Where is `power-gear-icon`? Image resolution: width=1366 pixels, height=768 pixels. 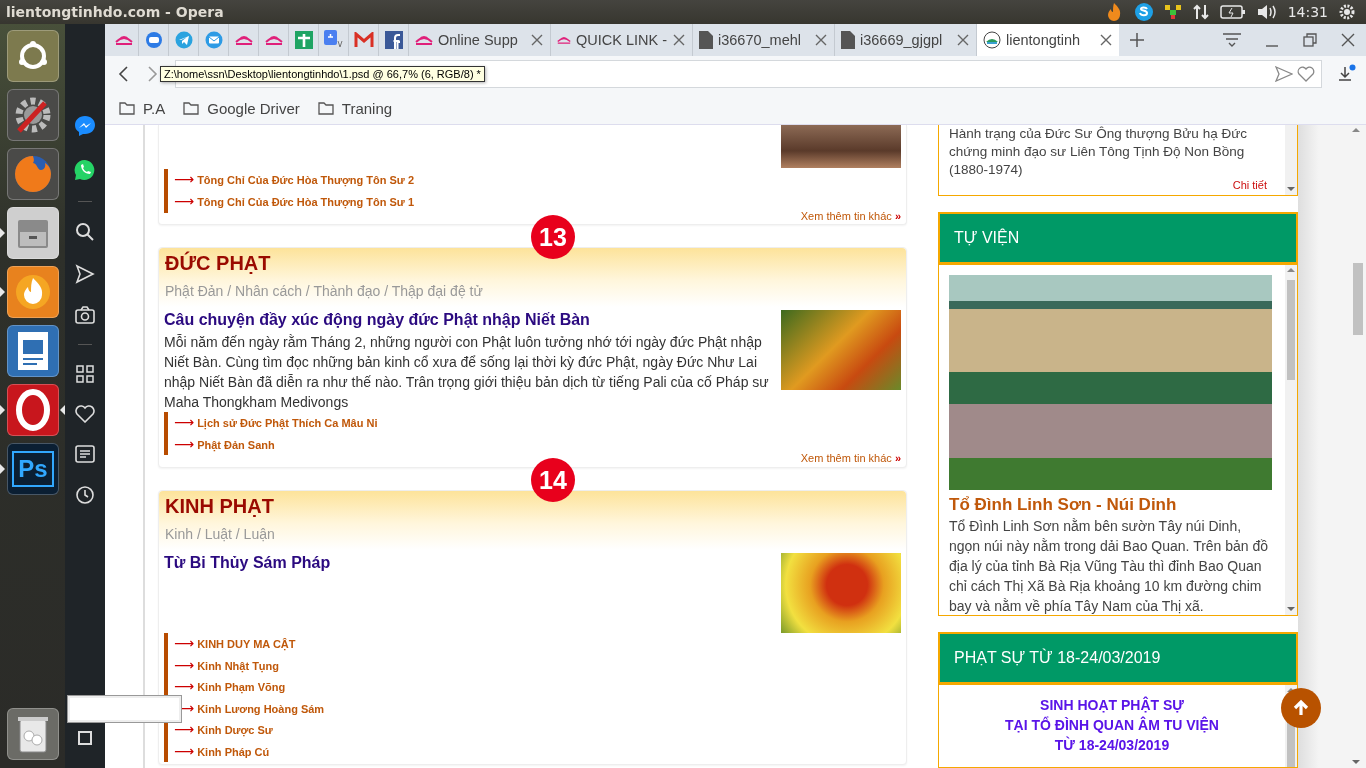 power-gear-icon is located at coordinates (1347, 12).